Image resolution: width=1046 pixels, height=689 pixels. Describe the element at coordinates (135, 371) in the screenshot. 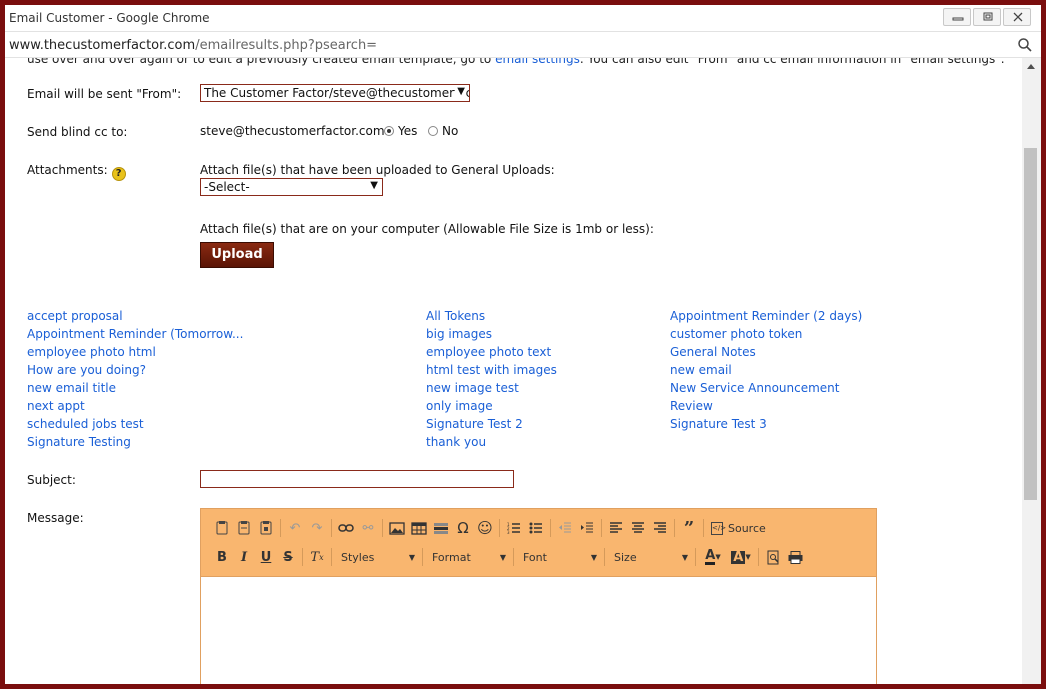

I see `template-link: How are you doing?` at that location.